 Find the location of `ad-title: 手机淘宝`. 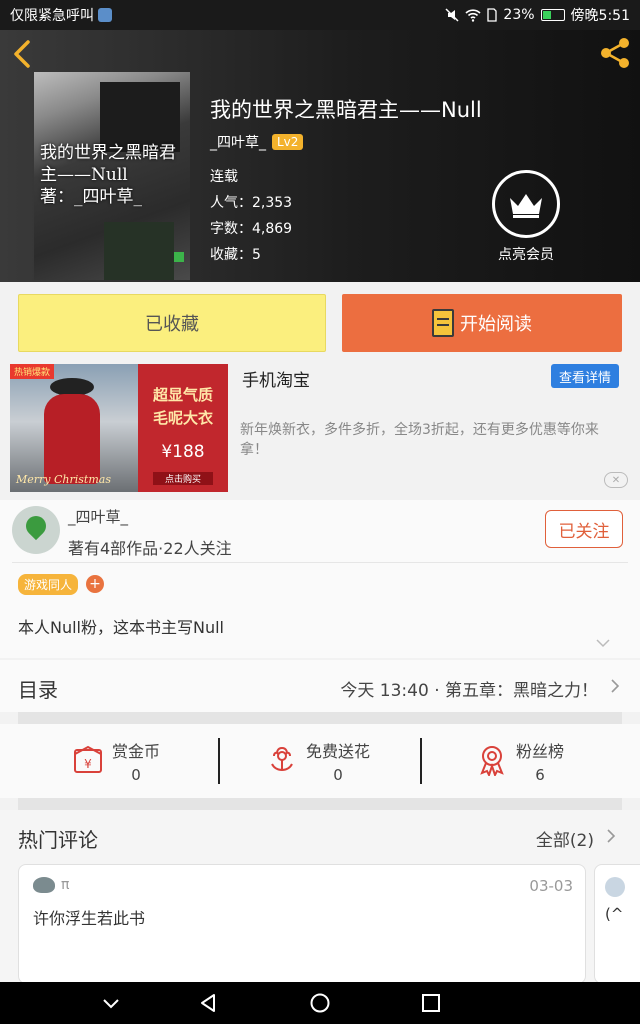

ad-title: 手机淘宝 is located at coordinates (276, 378).